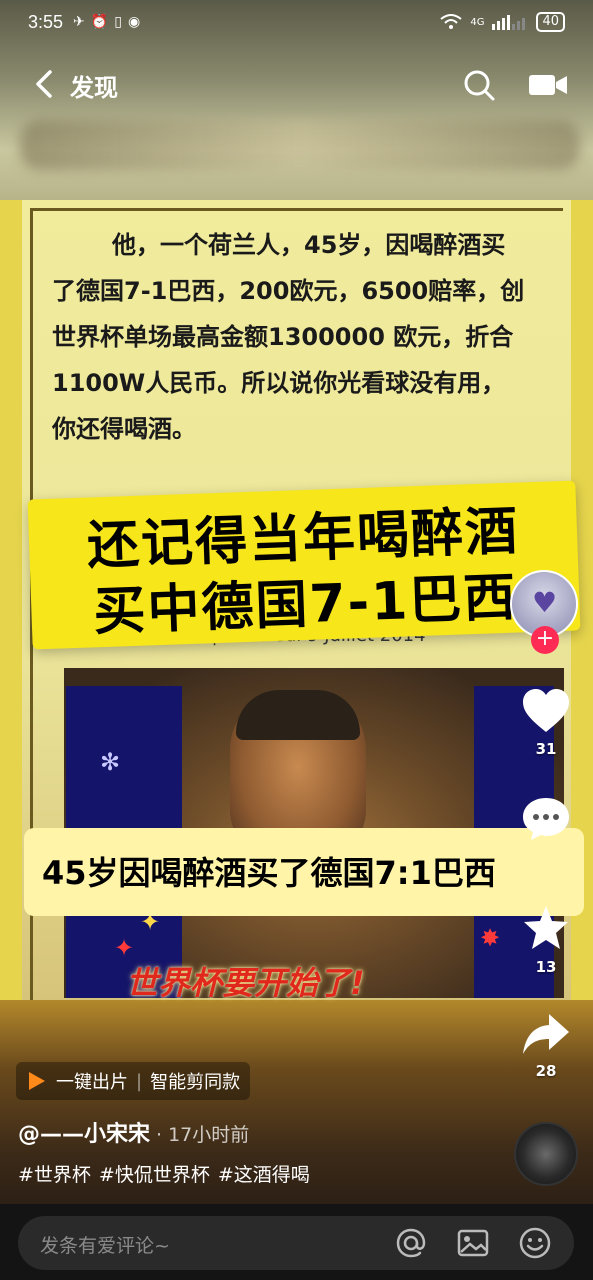  What do you see at coordinates (309, 245) in the screenshot?
I see `article-line: 他，一个荷兰人，45岁，因喝醉酒买` at bounding box center [309, 245].